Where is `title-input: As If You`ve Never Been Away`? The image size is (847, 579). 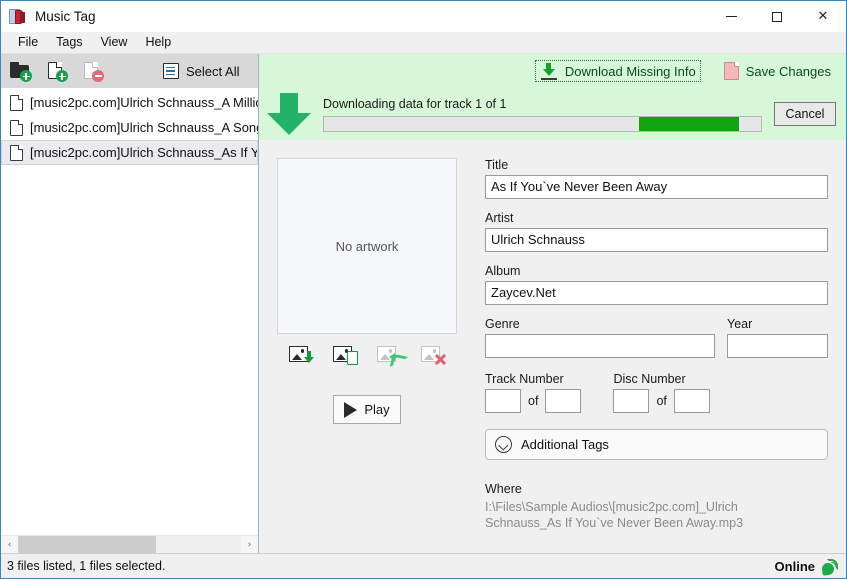
title-input: As If You`ve Never Been Away is located at coordinates (656, 187).